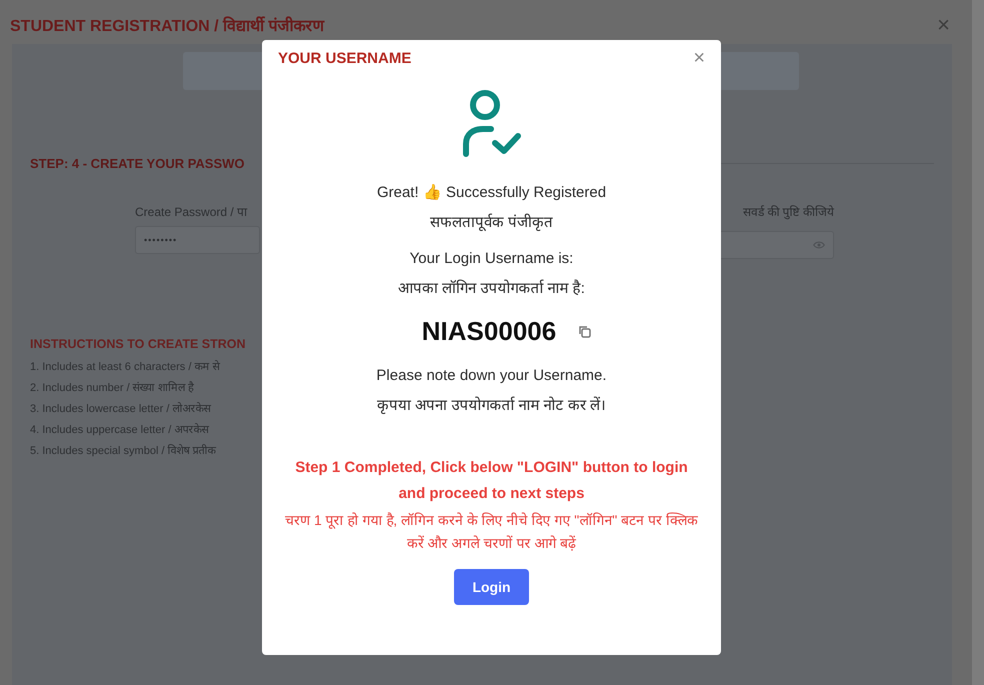  What do you see at coordinates (167, 25) in the screenshot?
I see `page-title: STUDENT REGISTRATION / विद्यार्थी पंजीकरण` at bounding box center [167, 25].